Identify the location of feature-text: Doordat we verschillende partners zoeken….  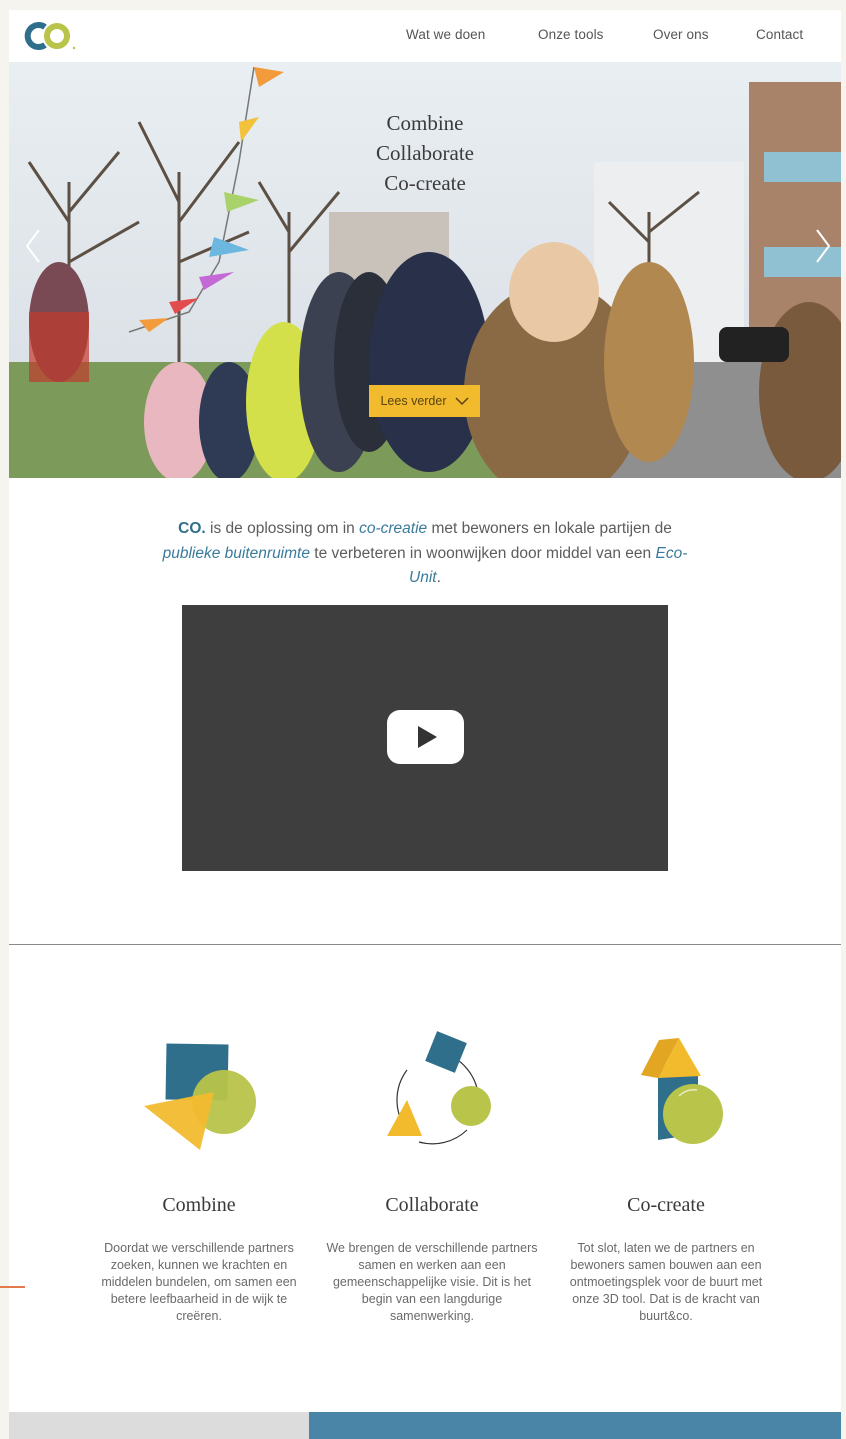
(199, 1282).